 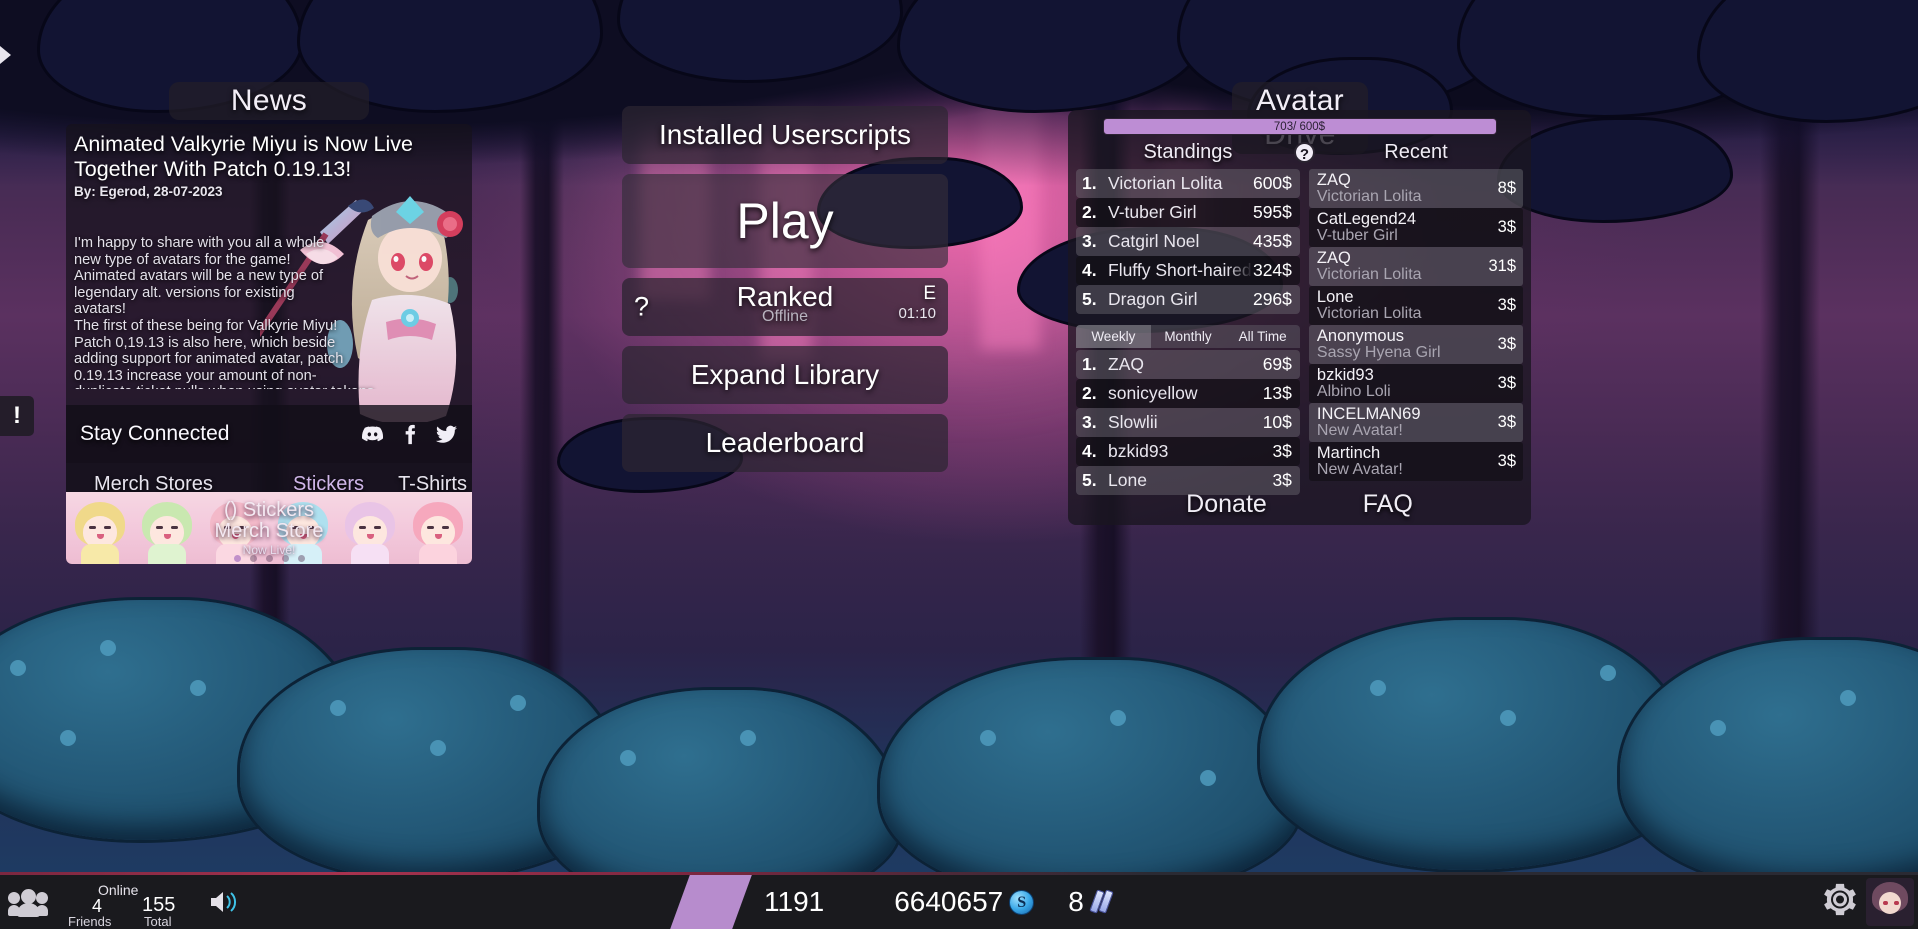 I want to click on expand-library-button: Expand Library, so click(x=785, y=375).